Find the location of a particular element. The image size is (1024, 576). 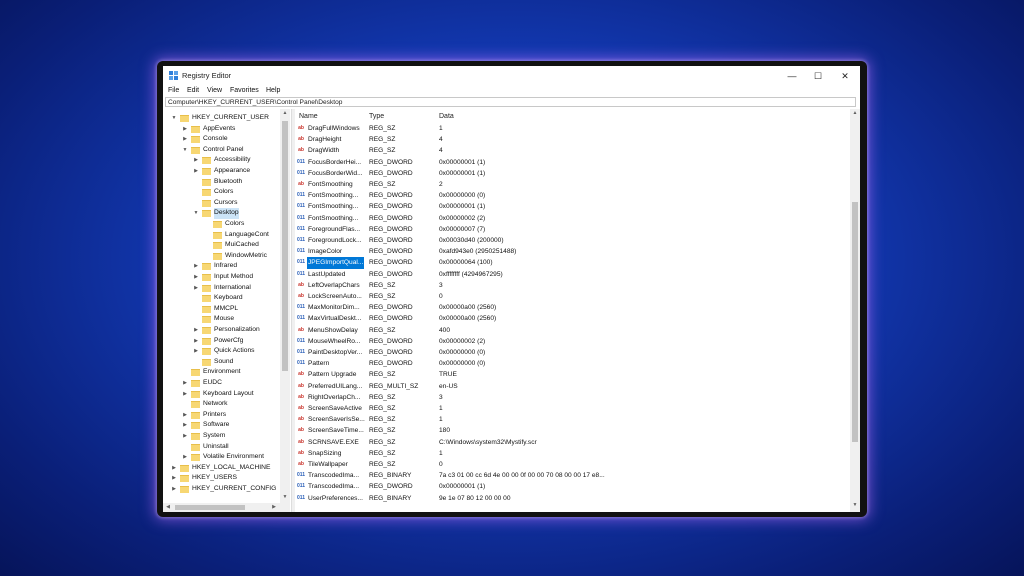

tree-item: ▶ AppEvents is located at coordinates (221, 129).